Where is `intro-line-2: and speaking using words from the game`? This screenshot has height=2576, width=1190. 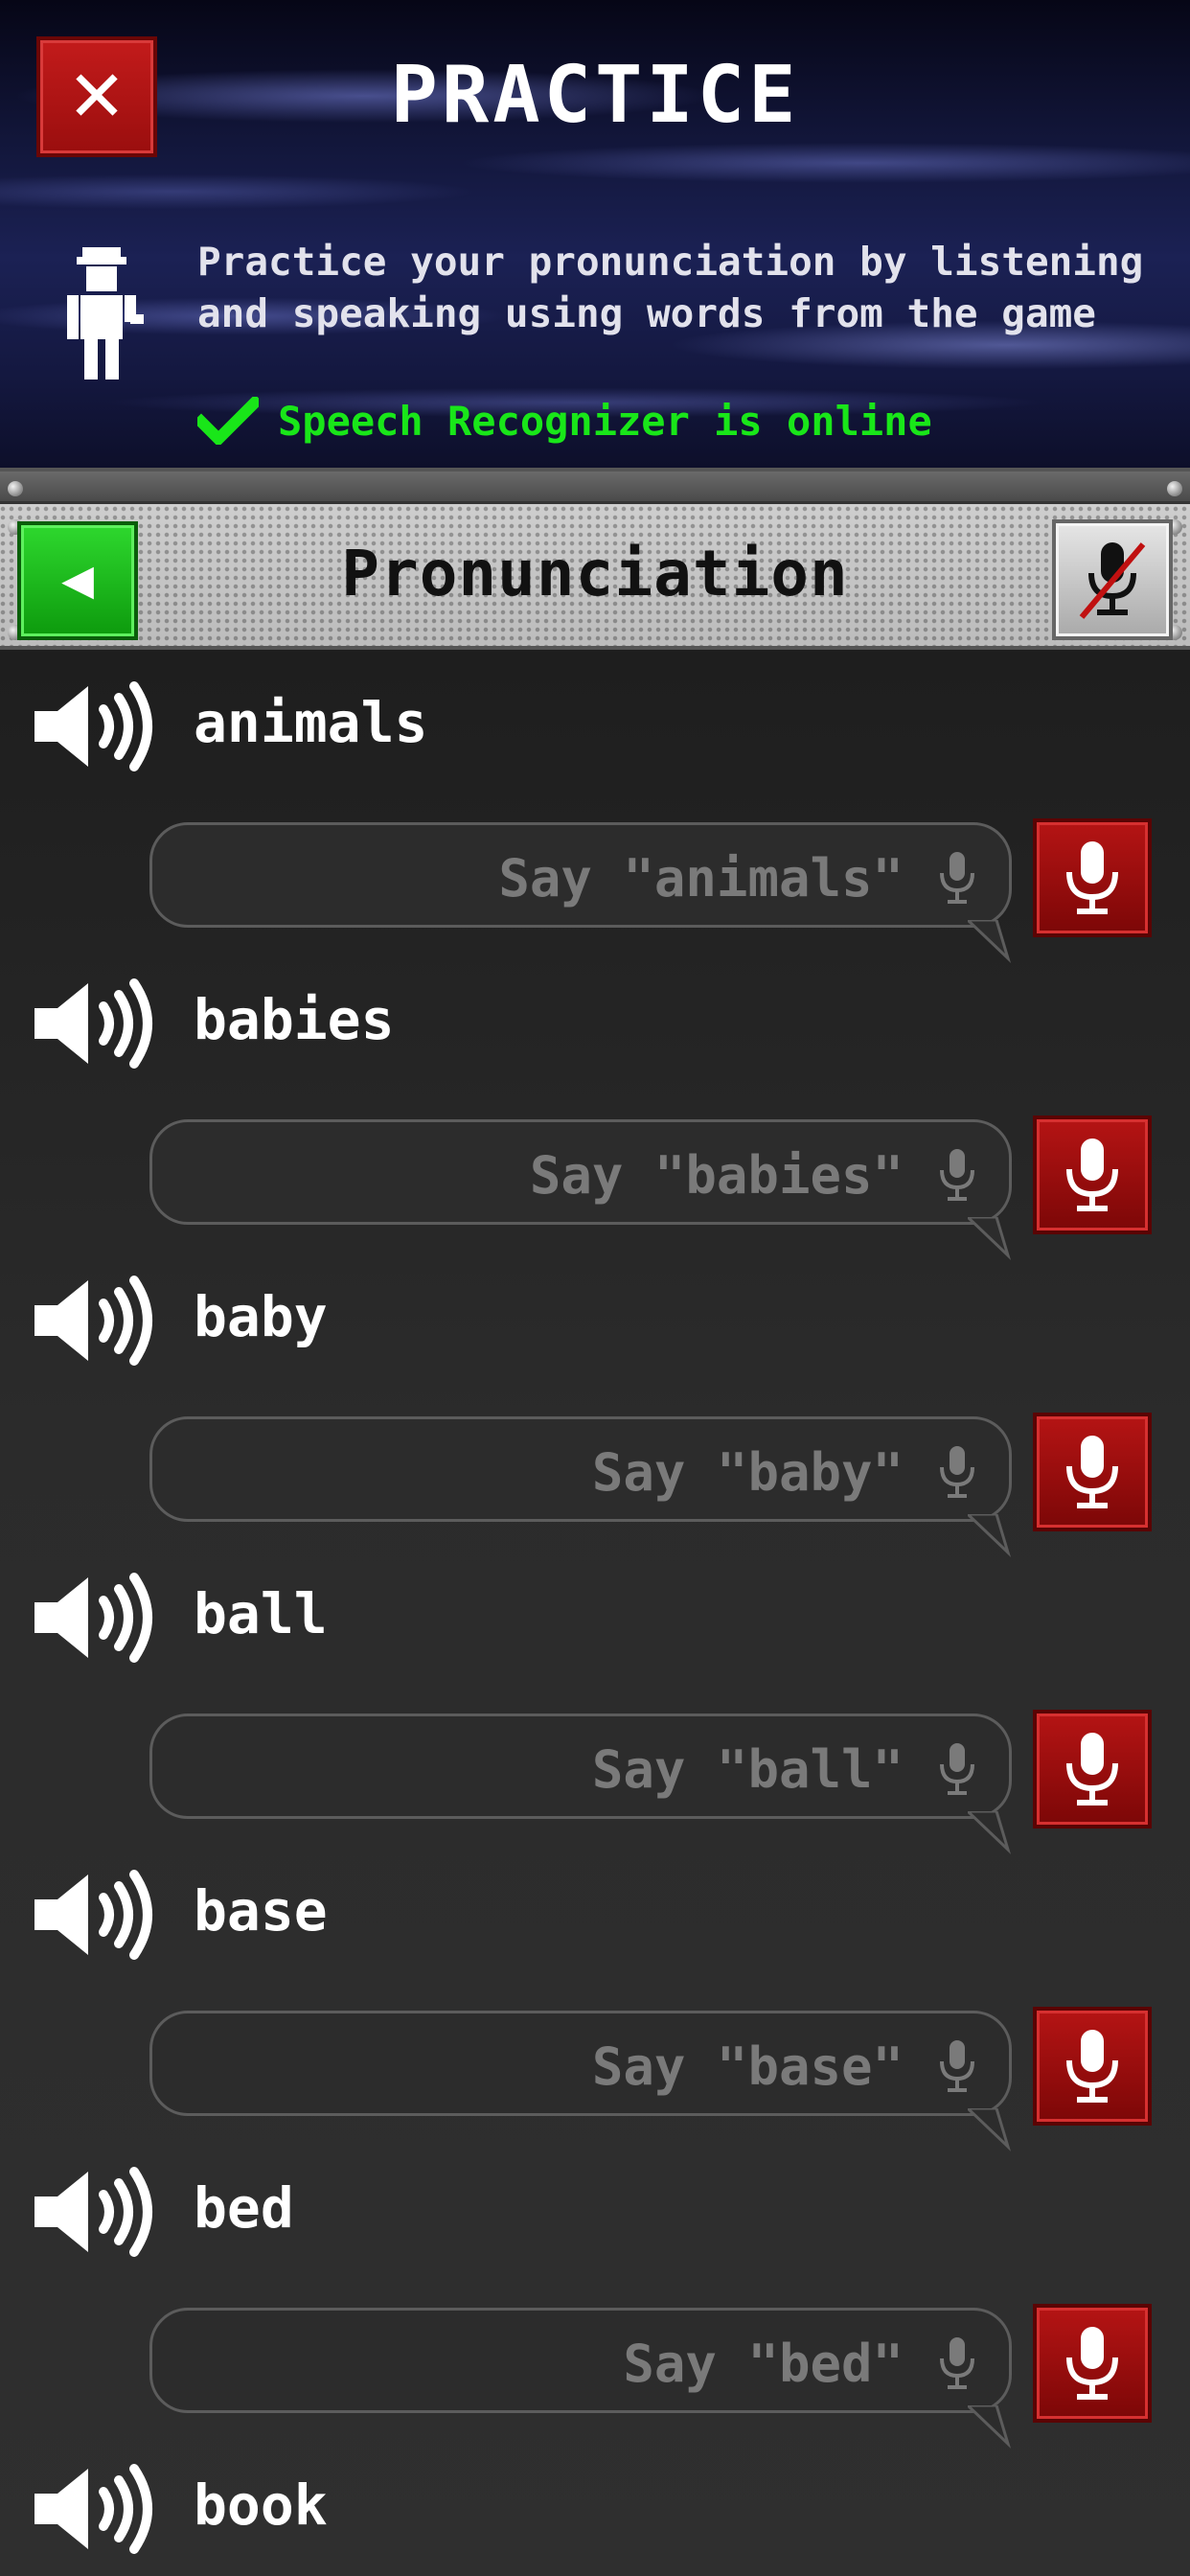
intro-line-2: and speaking using words from the game is located at coordinates (647, 313).